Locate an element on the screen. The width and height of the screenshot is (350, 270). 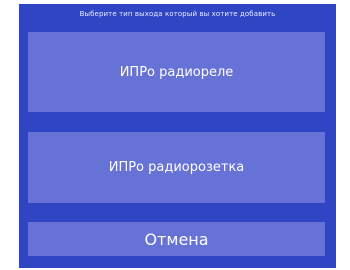
option-label: ИПРо радиорозетка is located at coordinates (176, 167).